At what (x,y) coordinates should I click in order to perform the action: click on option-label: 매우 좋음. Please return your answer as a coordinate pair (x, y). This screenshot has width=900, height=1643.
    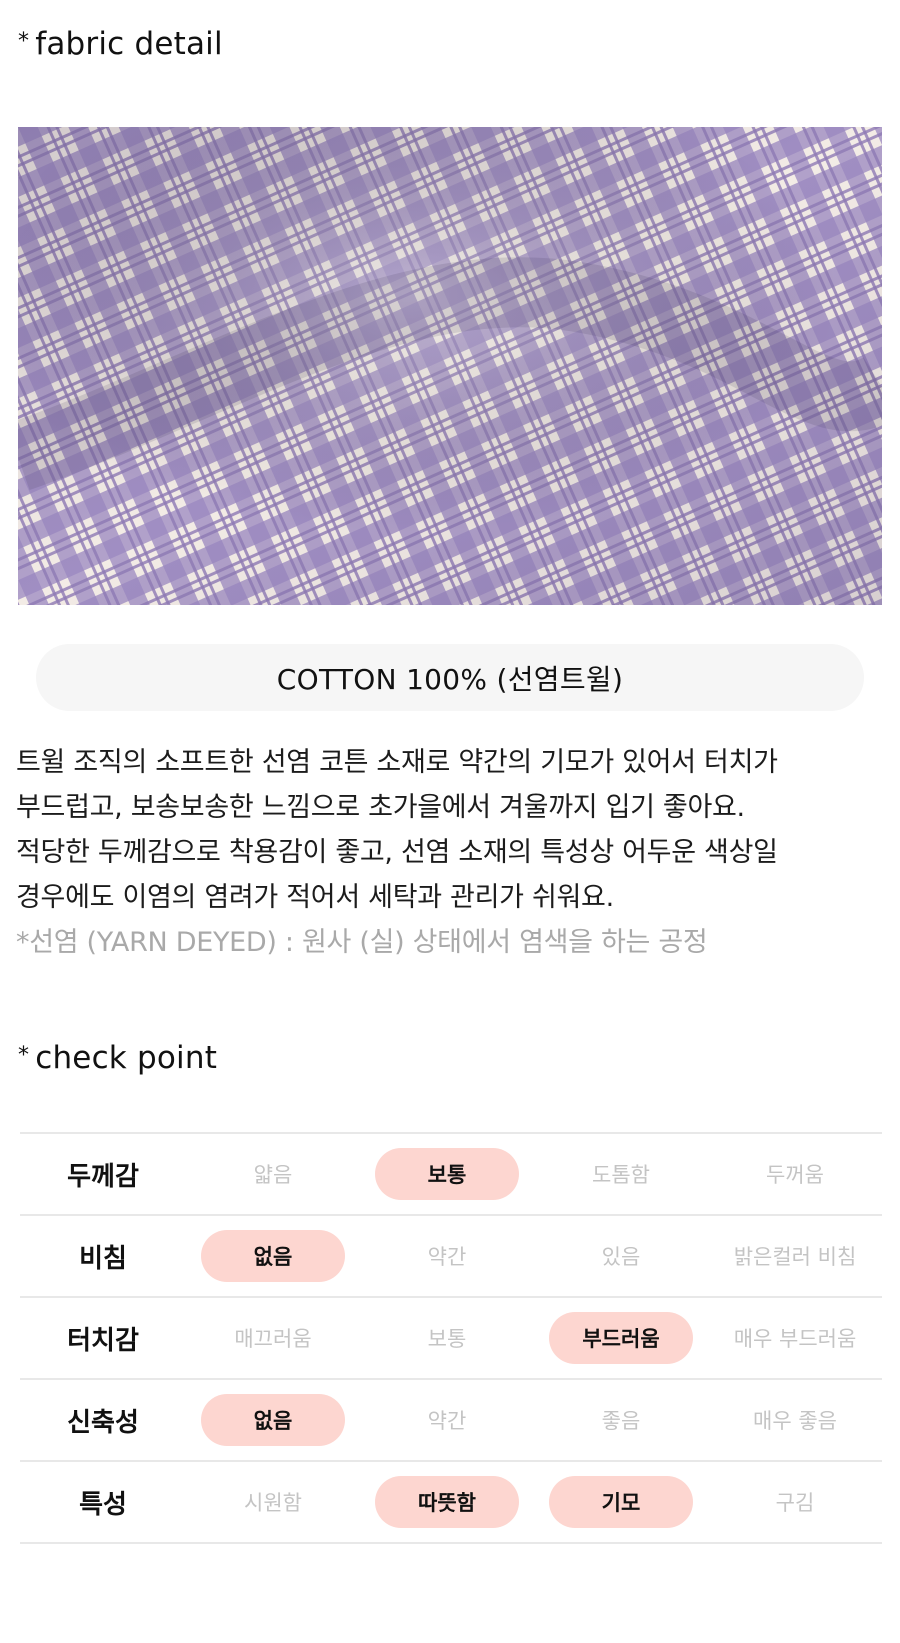
    Looking at the image, I should click on (795, 1421).